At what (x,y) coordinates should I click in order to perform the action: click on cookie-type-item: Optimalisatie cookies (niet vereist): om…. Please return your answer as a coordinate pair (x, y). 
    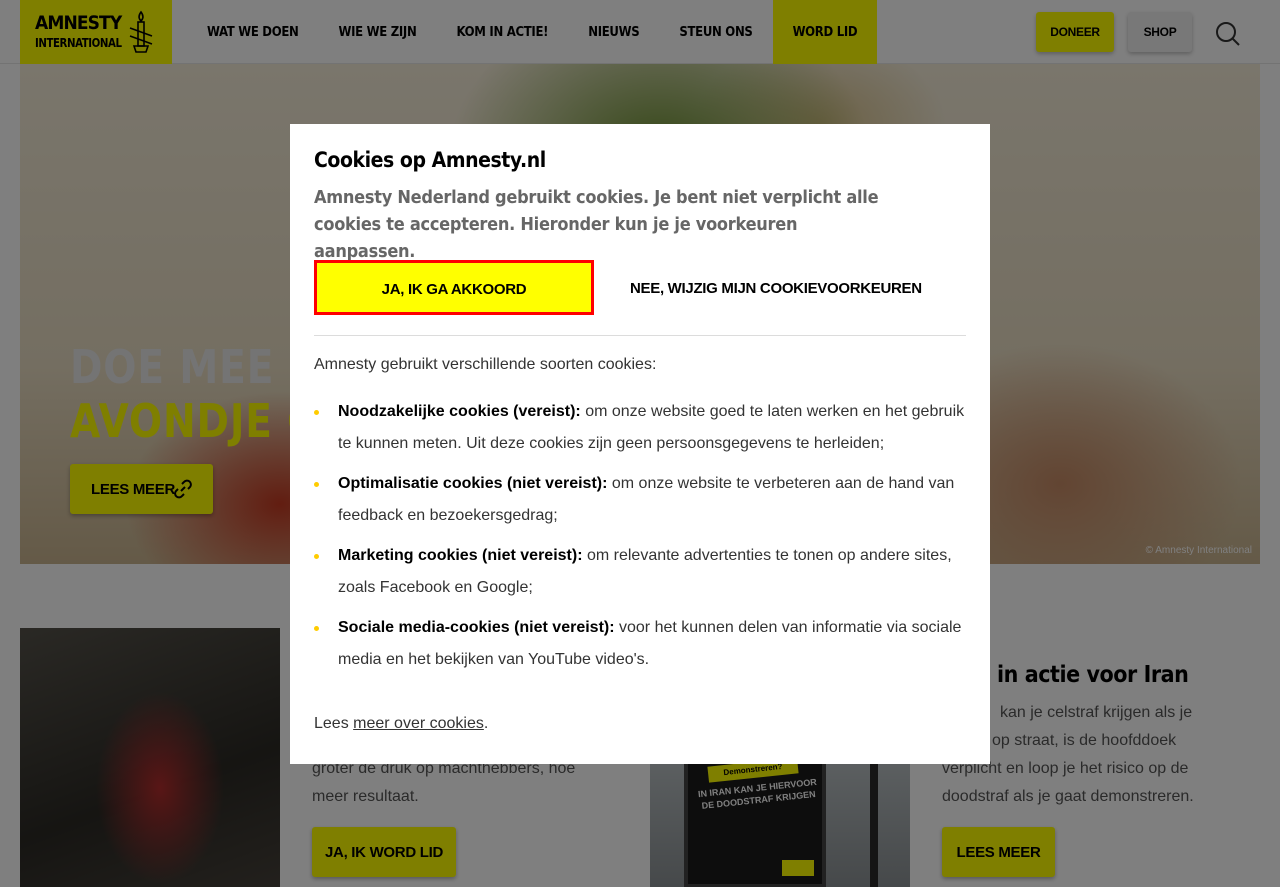
    Looking at the image, I should click on (640, 500).